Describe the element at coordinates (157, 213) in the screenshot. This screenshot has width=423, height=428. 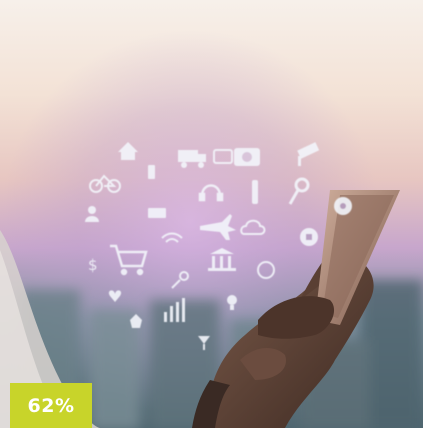
I see `printer-icon` at that location.